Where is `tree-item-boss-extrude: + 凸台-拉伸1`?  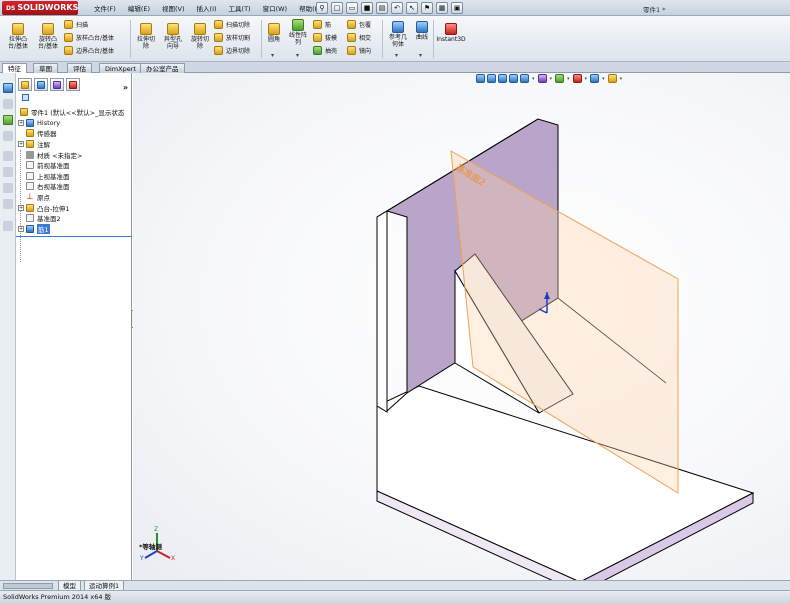
tree-item-boss-extrude: + 凸台-拉伸1 is located at coordinates (43, 208).